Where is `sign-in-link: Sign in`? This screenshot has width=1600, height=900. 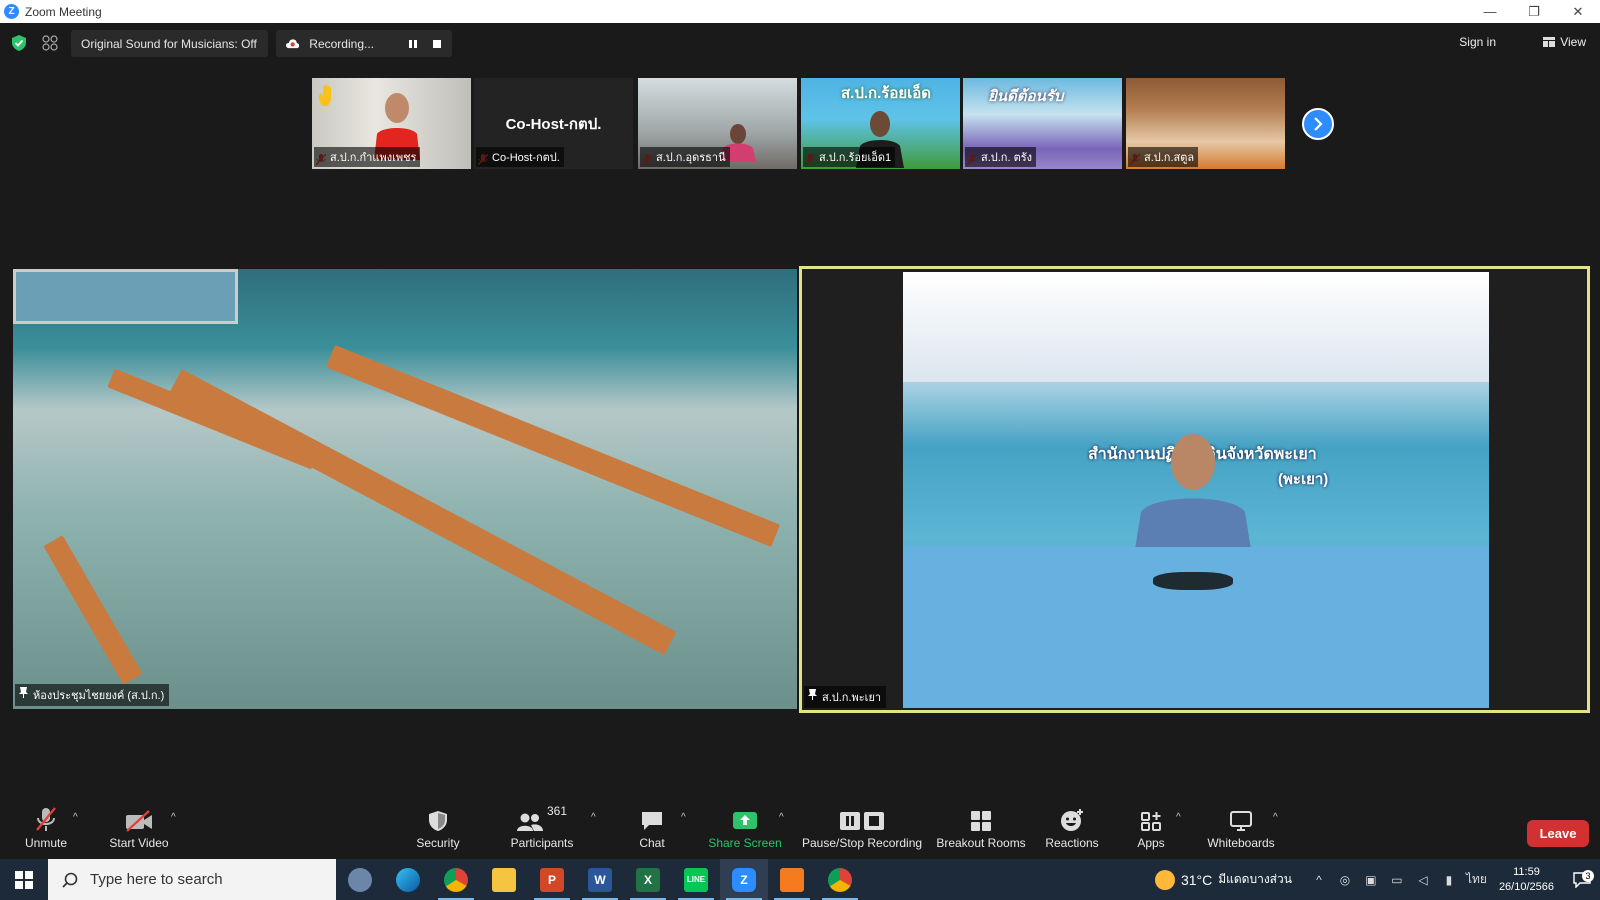
sign-in-link: Sign in is located at coordinates (1477, 42).